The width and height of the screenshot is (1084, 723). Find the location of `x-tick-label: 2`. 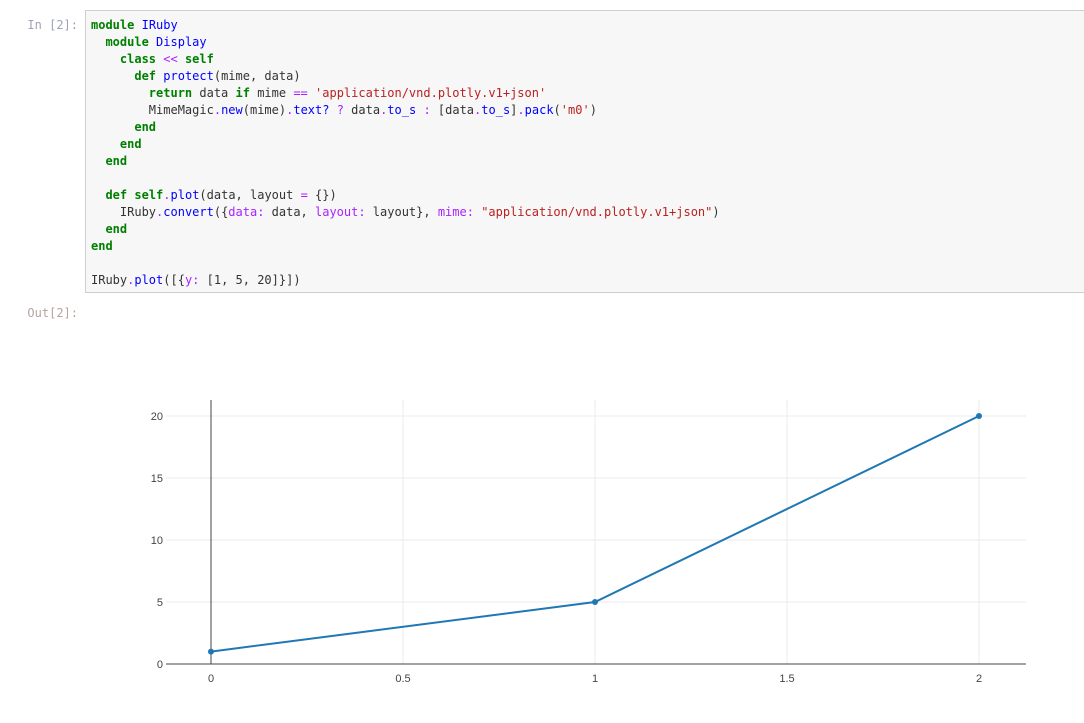

x-tick-label: 2 is located at coordinates (979, 679).